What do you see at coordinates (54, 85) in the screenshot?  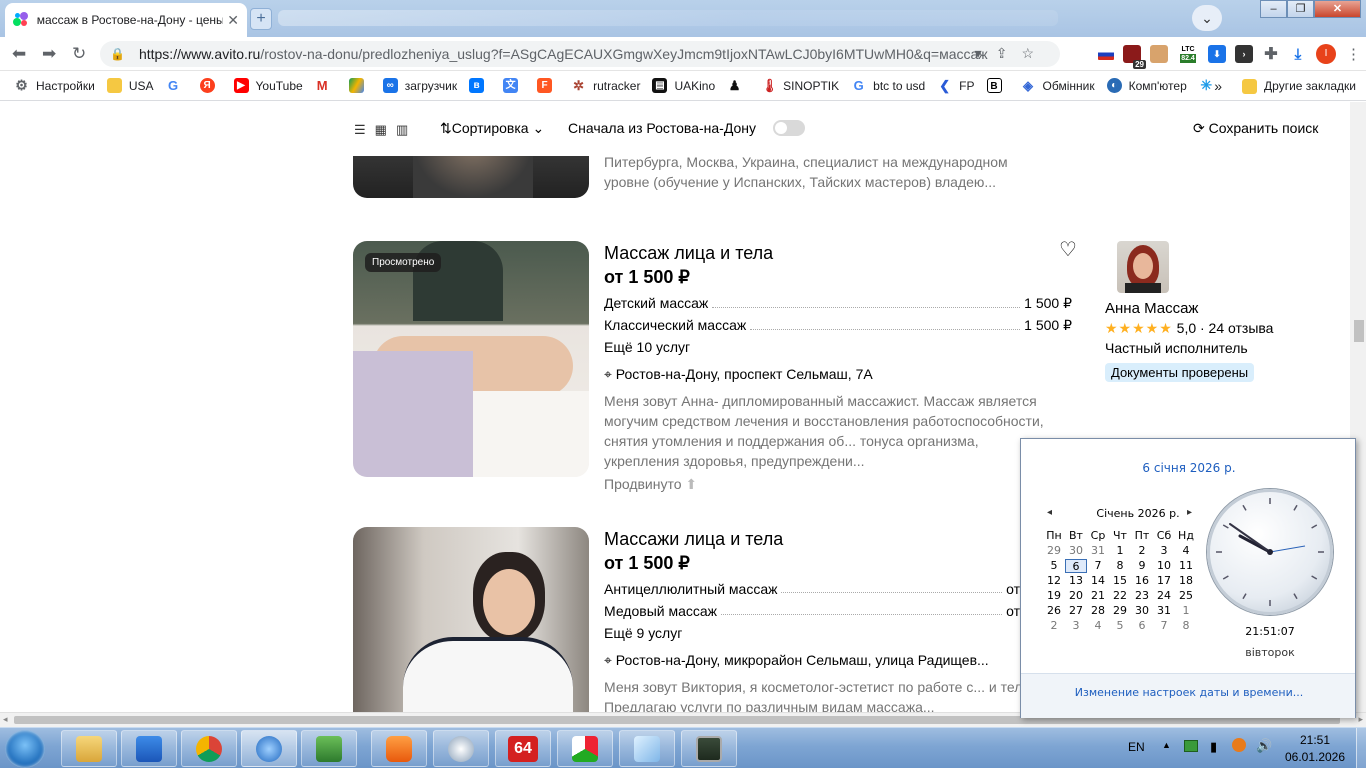 I see `bookmark-settings: ⚙ Настройки` at bounding box center [54, 85].